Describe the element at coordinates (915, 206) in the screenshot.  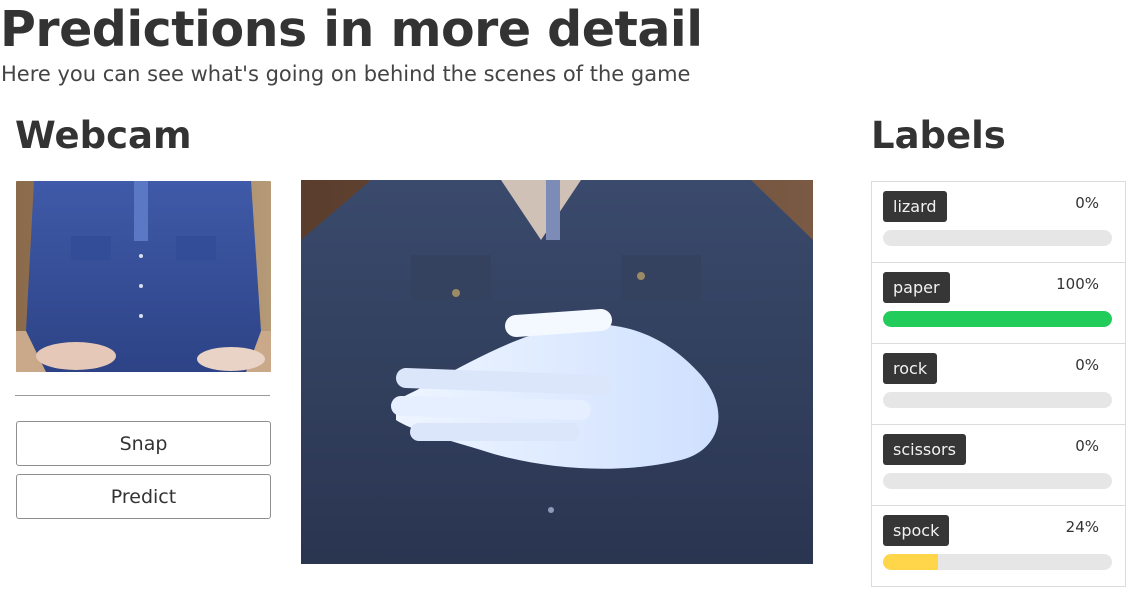
I see `label-tag: lizard` at that location.